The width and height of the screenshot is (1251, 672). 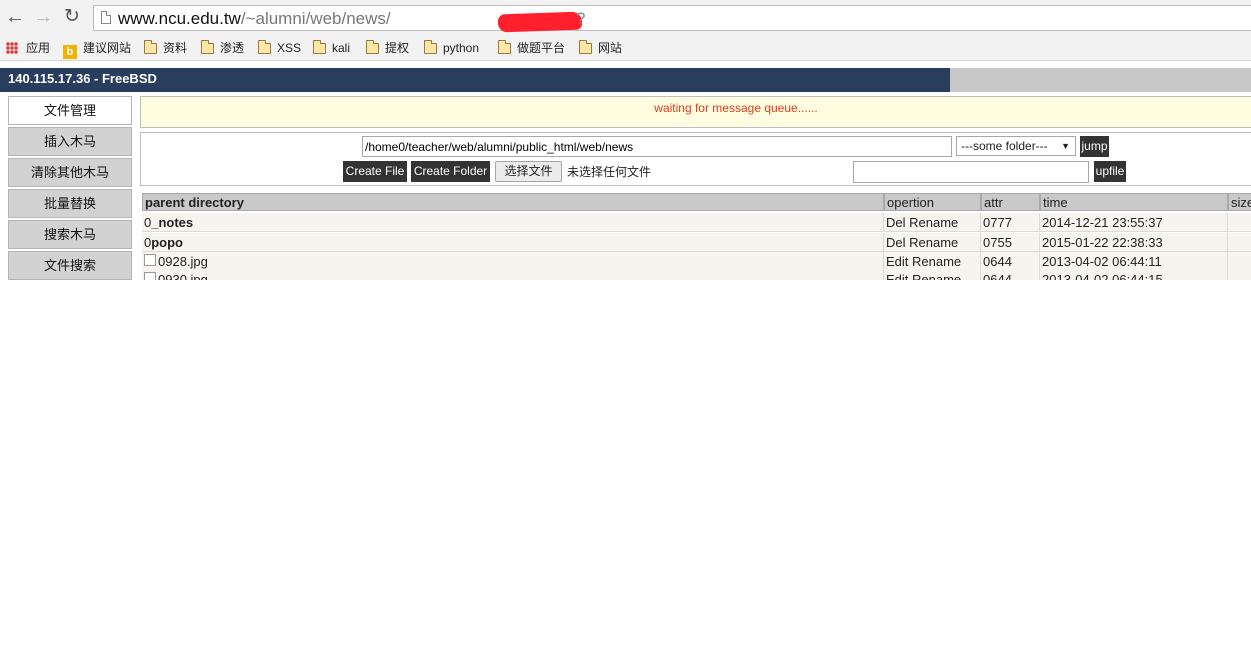 What do you see at coordinates (172, 222) in the screenshot?
I see `folder-name-link: _notes` at bounding box center [172, 222].